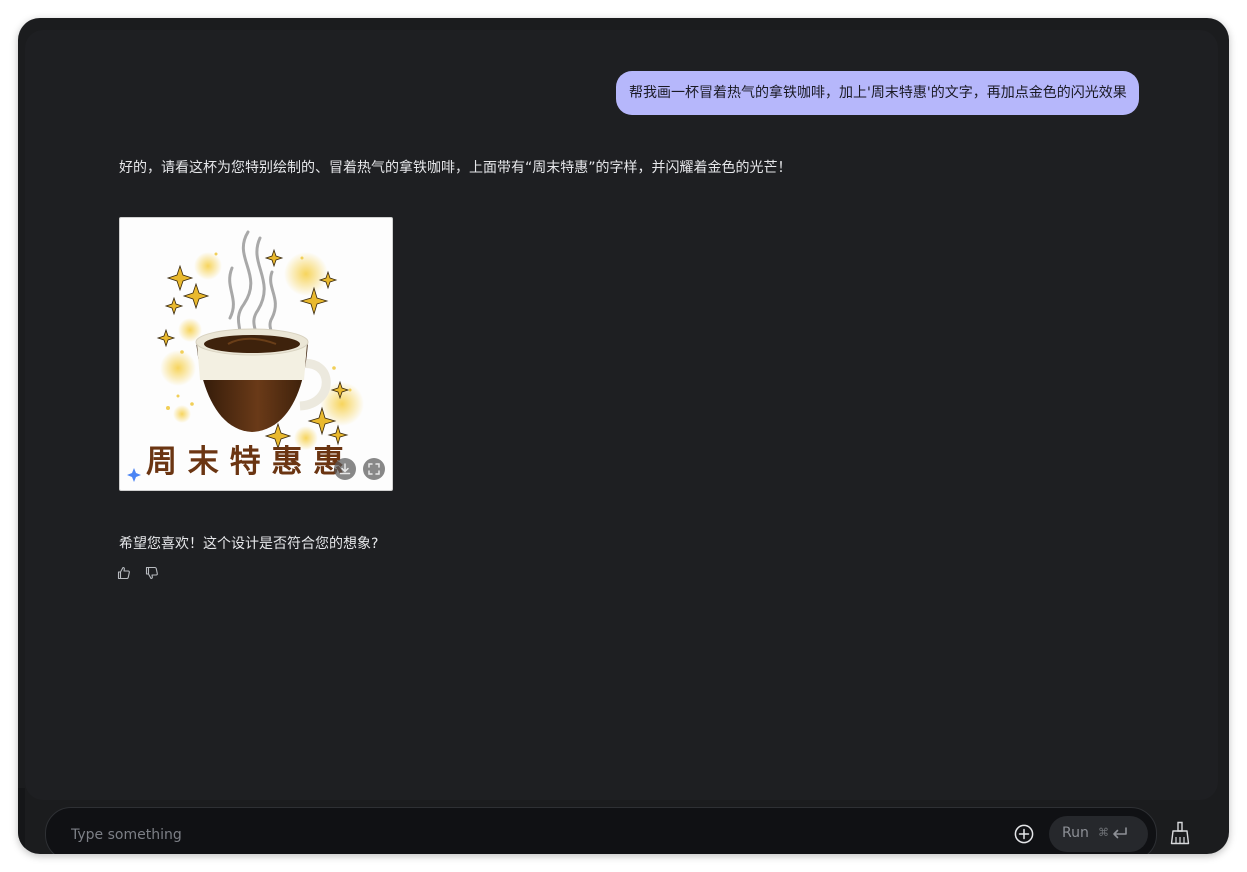 The image size is (1247, 872). I want to click on composer-bar: Run ⌘, so click(601, 830).